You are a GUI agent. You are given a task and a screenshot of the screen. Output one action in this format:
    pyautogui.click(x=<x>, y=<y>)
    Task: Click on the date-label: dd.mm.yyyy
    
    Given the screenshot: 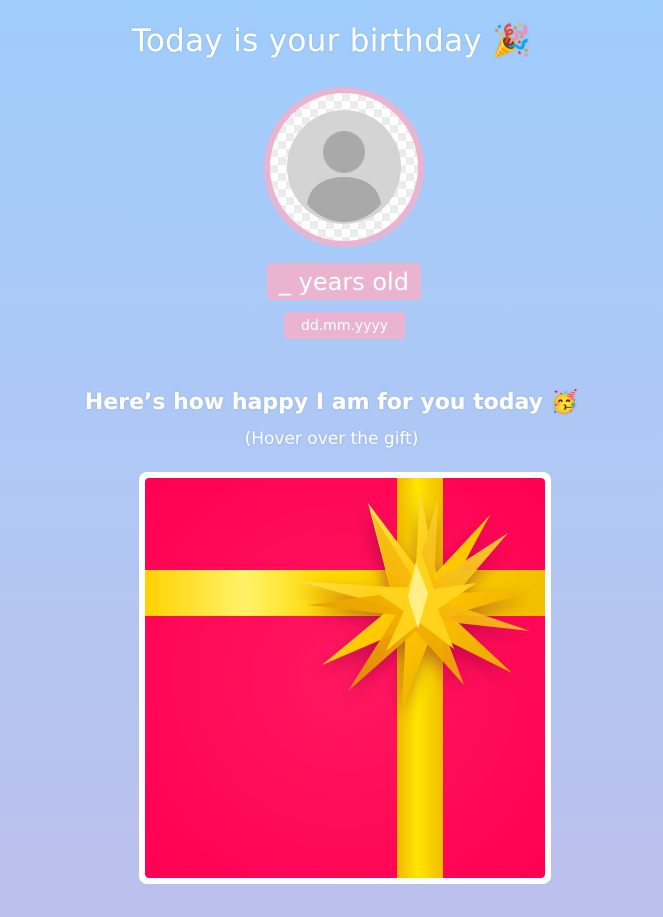 What is the action you would take?
    pyautogui.click(x=344, y=325)
    